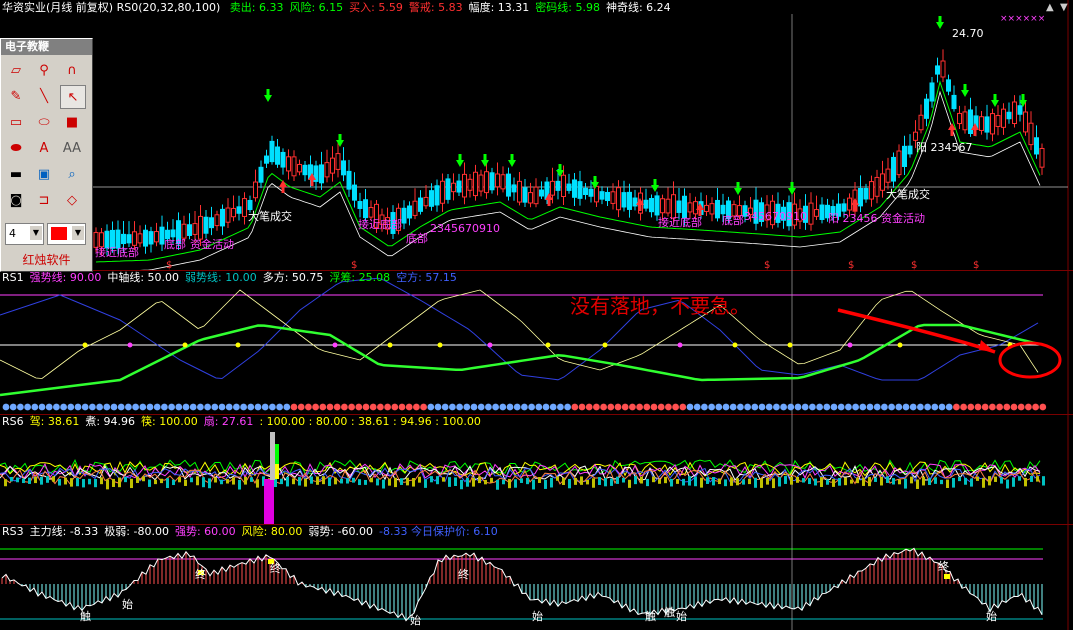 Image resolution: width=1073 pixels, height=630 pixels. Describe the element at coordinates (212, 244) in the screenshot. I see `signal-label: 资金活动` at that location.